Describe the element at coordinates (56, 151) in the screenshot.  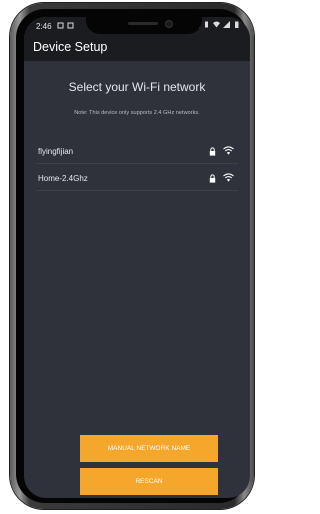
I see `network-name: flyingfijian` at that location.